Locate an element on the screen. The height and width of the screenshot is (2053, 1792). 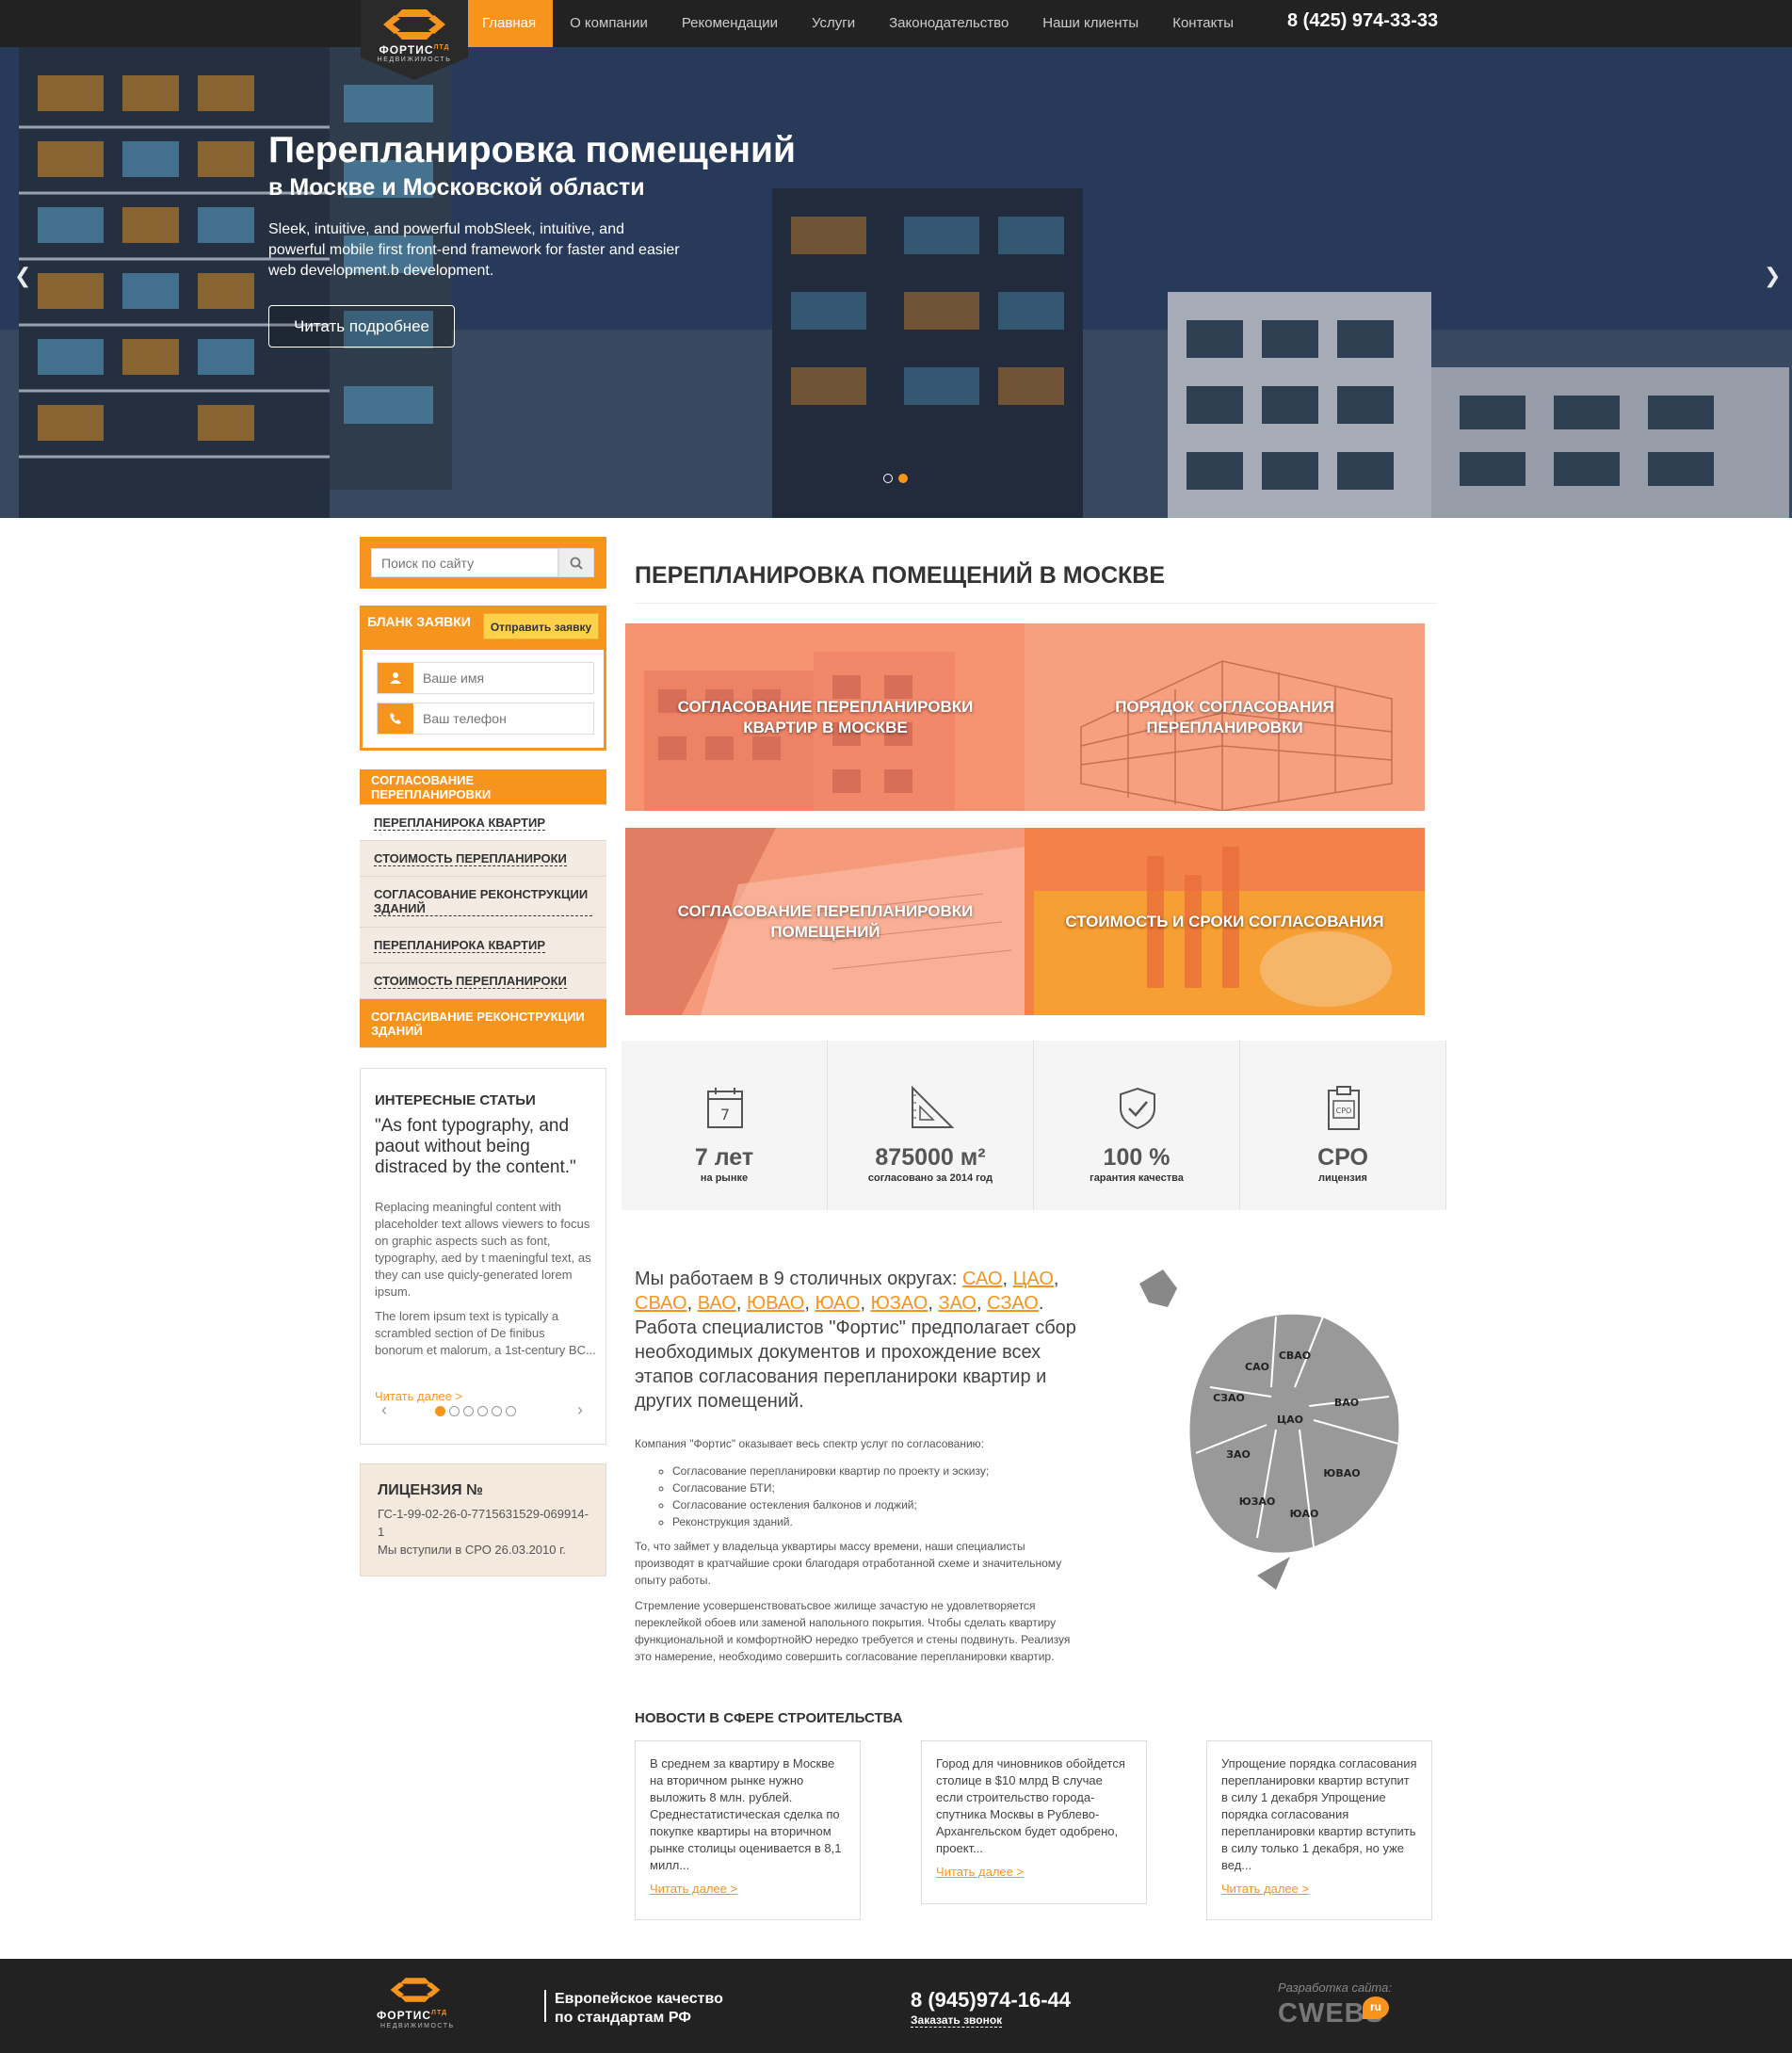
district-link: ЦАО is located at coordinates (1033, 1279).